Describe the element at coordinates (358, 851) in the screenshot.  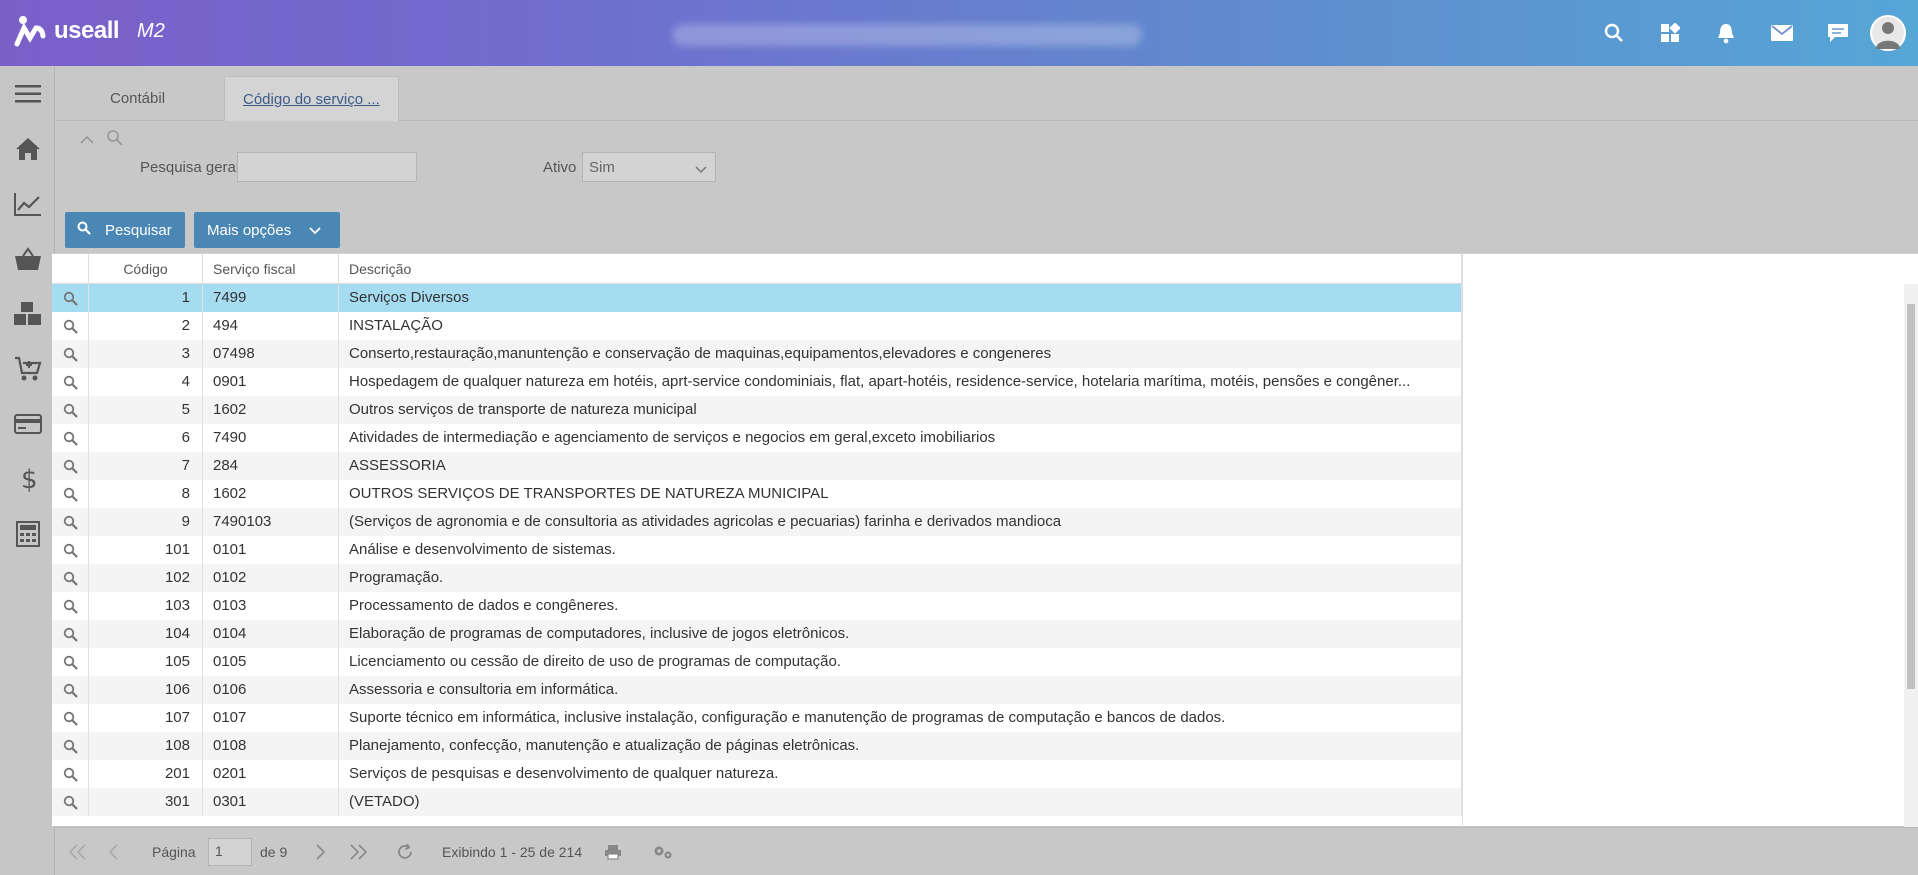
I see `last-page-icon` at that location.